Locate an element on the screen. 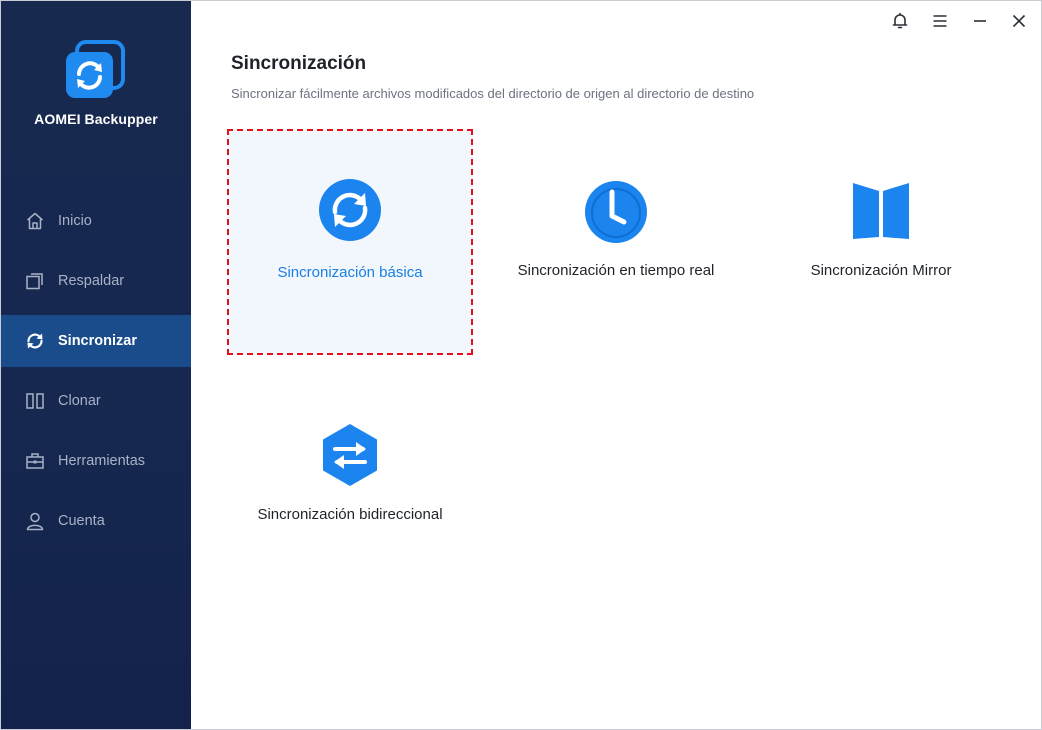 This screenshot has width=1042, height=730. sync-circle-icon is located at coordinates (350, 210).